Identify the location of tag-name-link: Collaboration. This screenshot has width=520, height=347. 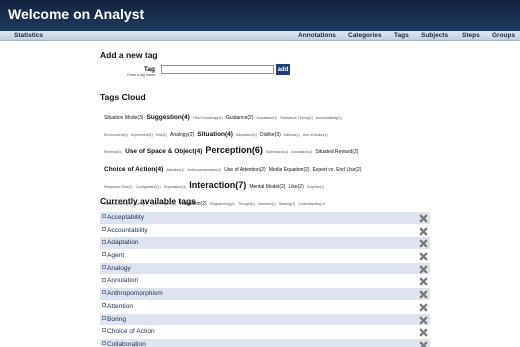
(126, 344).